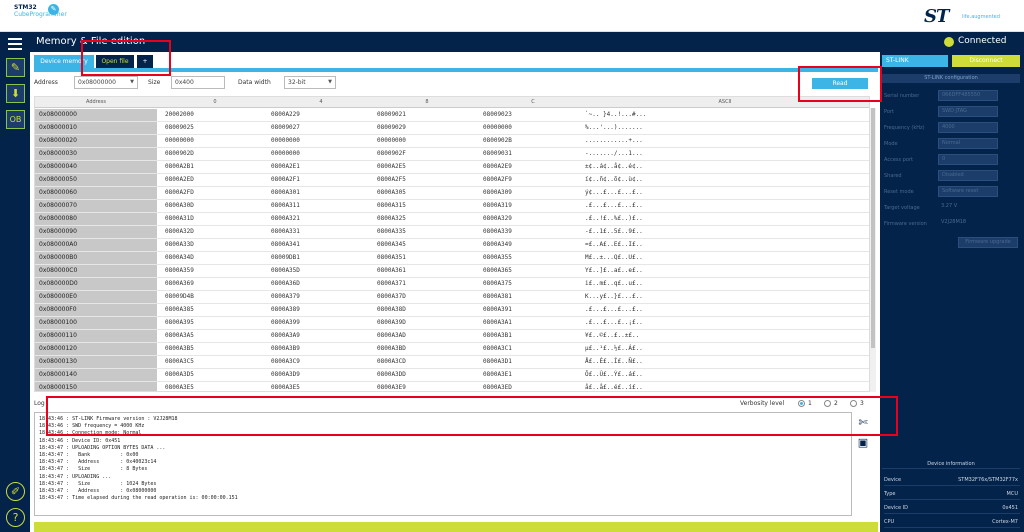  I want to click on memory-cell: 0800A2E9, so click(497, 167).